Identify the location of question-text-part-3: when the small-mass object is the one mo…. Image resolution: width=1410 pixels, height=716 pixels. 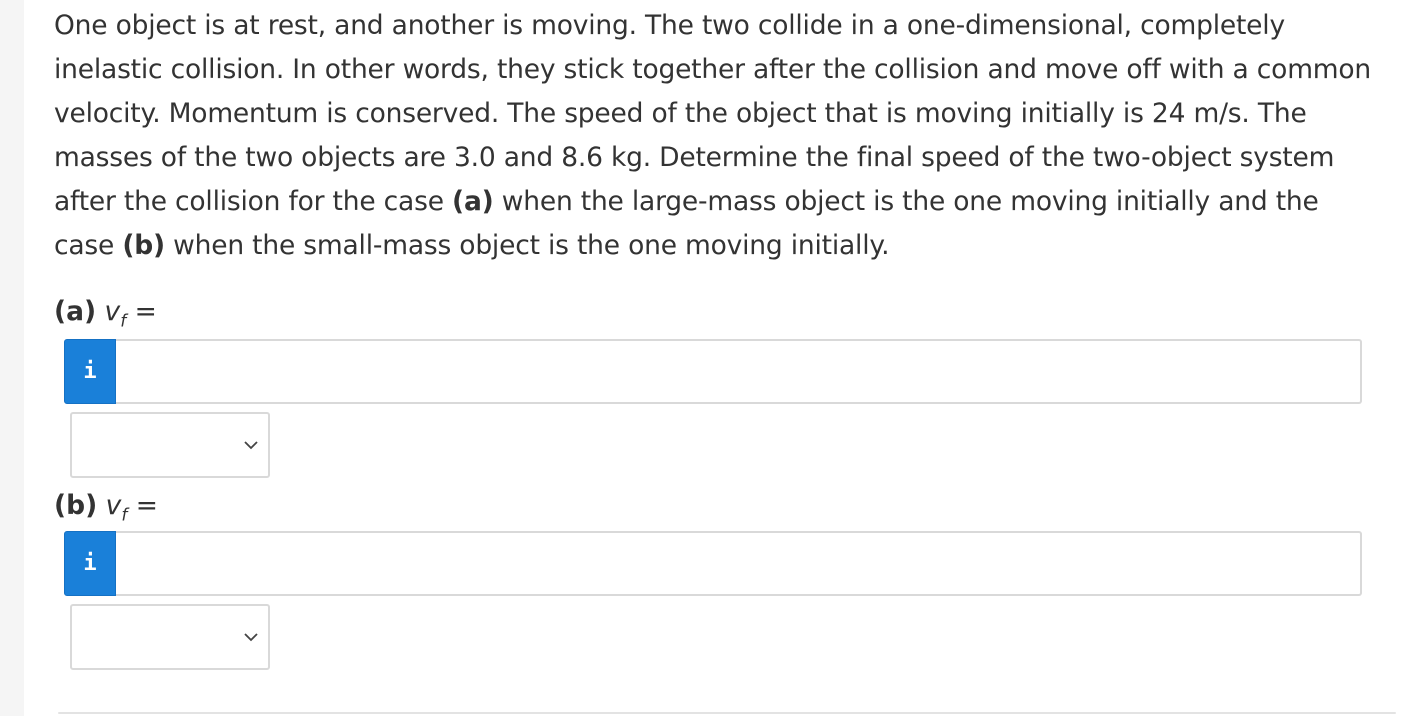
(527, 245).